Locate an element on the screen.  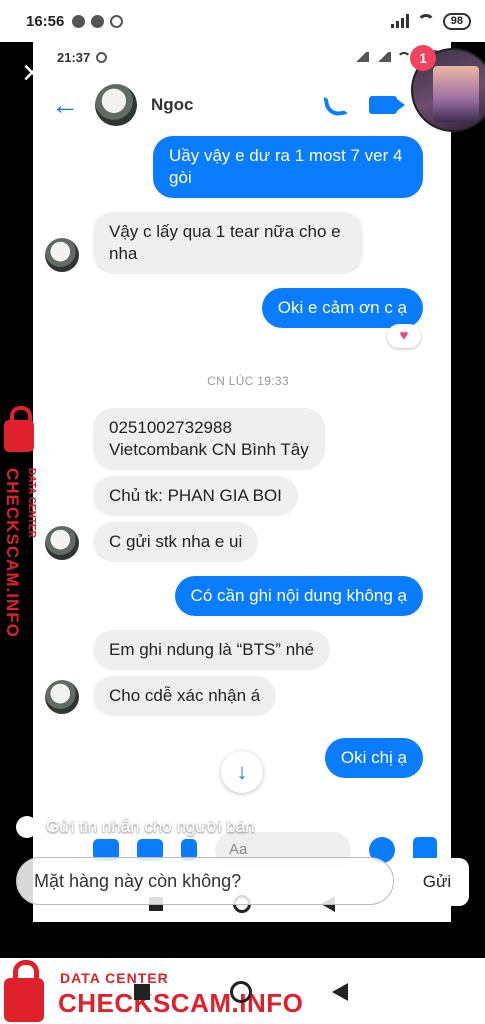
message-bubble-incoming: C gửi stk nha e ui is located at coordinates (176, 542).